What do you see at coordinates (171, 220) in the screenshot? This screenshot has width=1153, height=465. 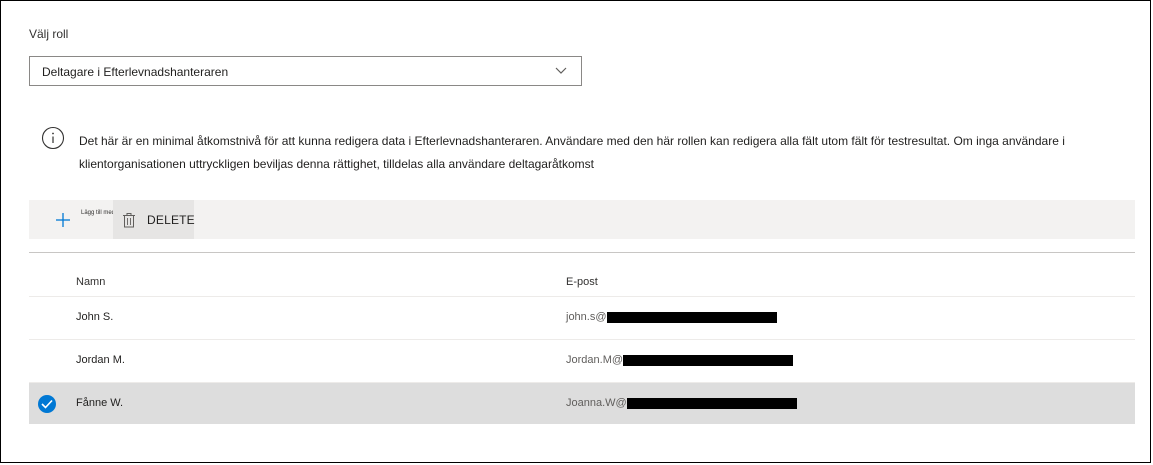 I see `delete-label: DELETE` at bounding box center [171, 220].